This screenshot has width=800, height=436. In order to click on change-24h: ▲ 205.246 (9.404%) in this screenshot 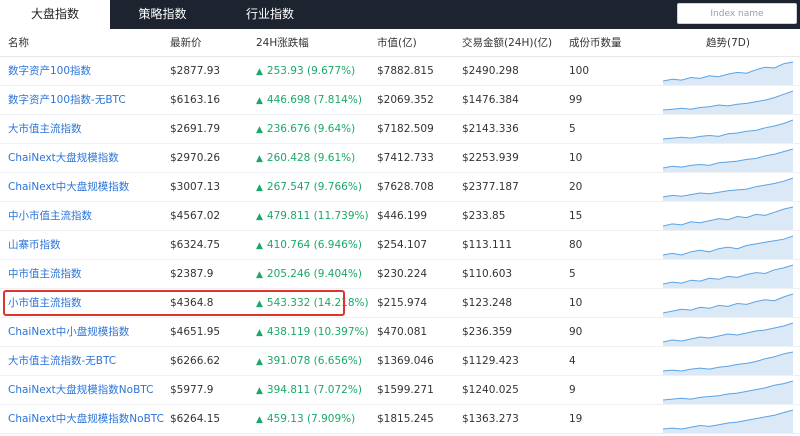, I will do `click(309, 274)`.